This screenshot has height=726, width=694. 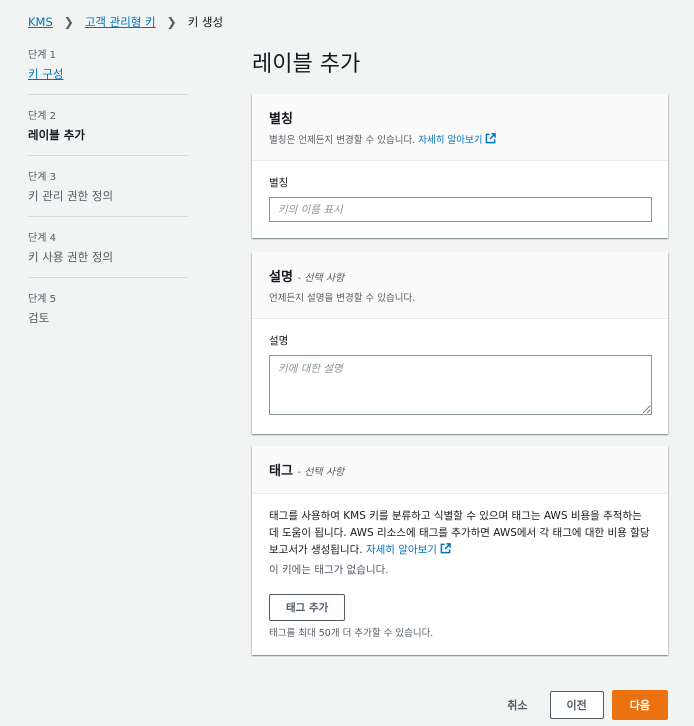 I want to click on alias-input, so click(x=460, y=209).